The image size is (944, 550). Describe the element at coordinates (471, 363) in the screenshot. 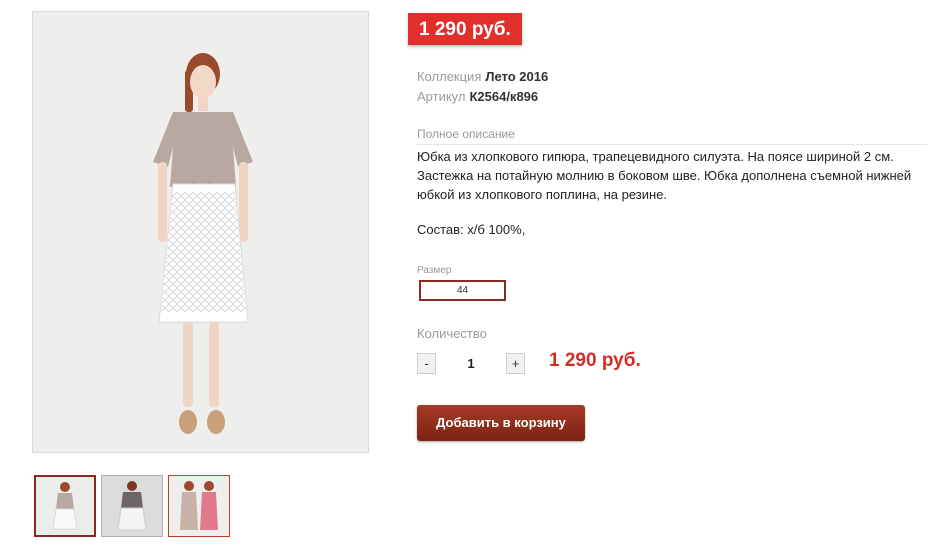

I see `quantity-input: 1` at that location.